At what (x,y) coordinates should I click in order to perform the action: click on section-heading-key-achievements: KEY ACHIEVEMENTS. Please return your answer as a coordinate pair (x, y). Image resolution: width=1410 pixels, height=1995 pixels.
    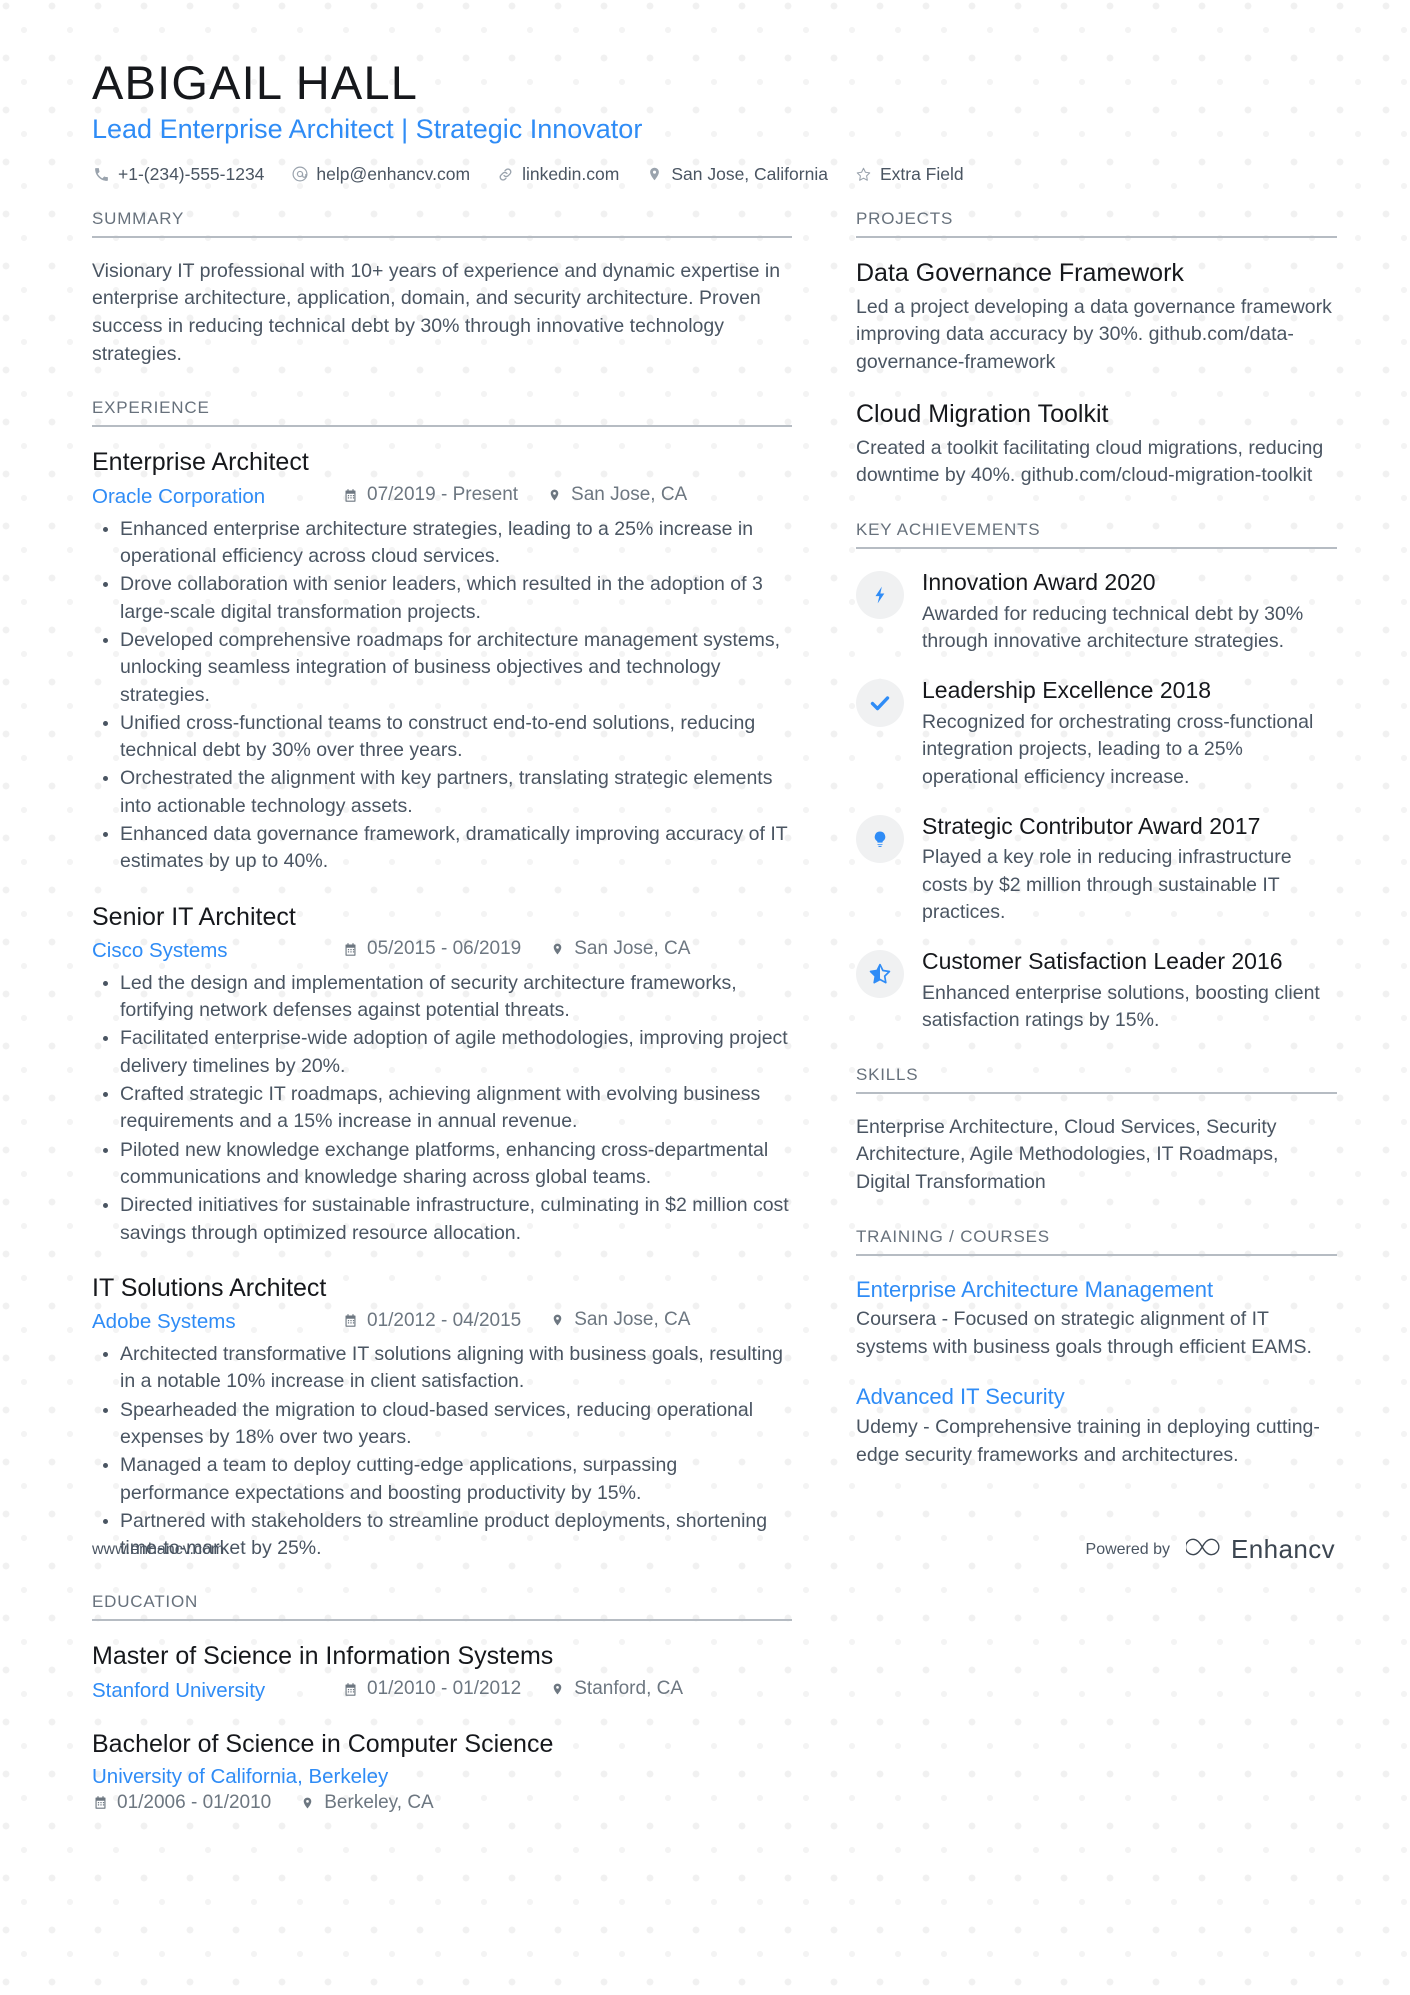
    Looking at the image, I should click on (1096, 535).